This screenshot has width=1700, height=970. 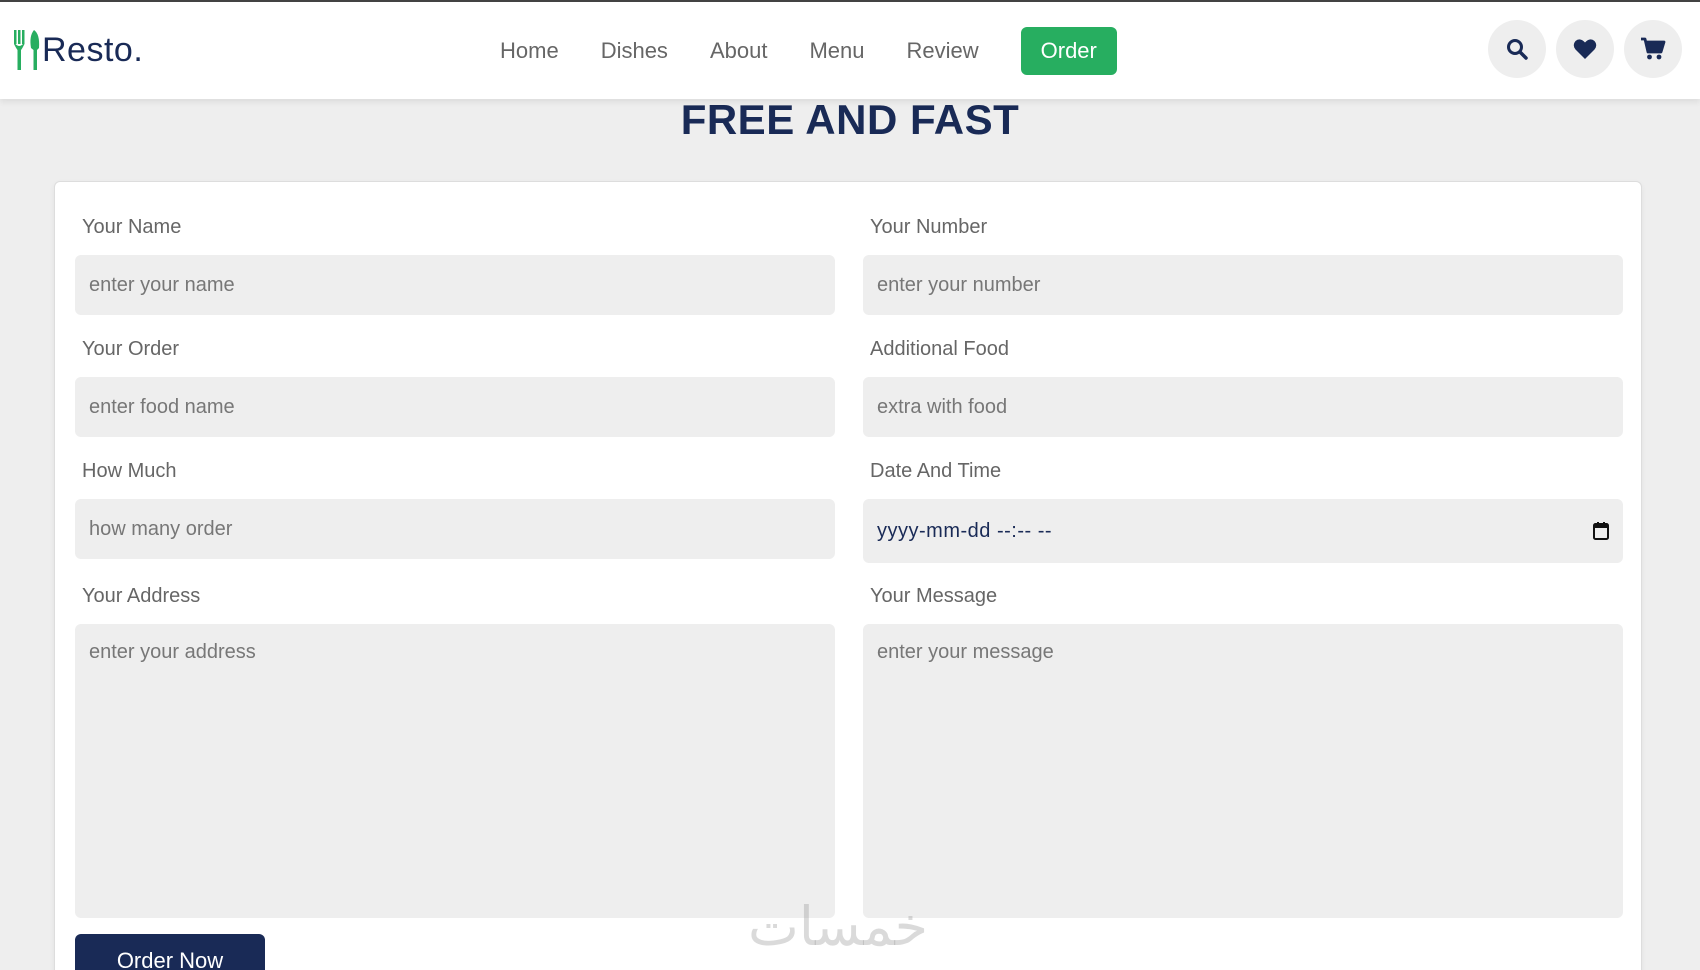 What do you see at coordinates (455, 771) in the screenshot?
I see `address-textarea: enter your address` at bounding box center [455, 771].